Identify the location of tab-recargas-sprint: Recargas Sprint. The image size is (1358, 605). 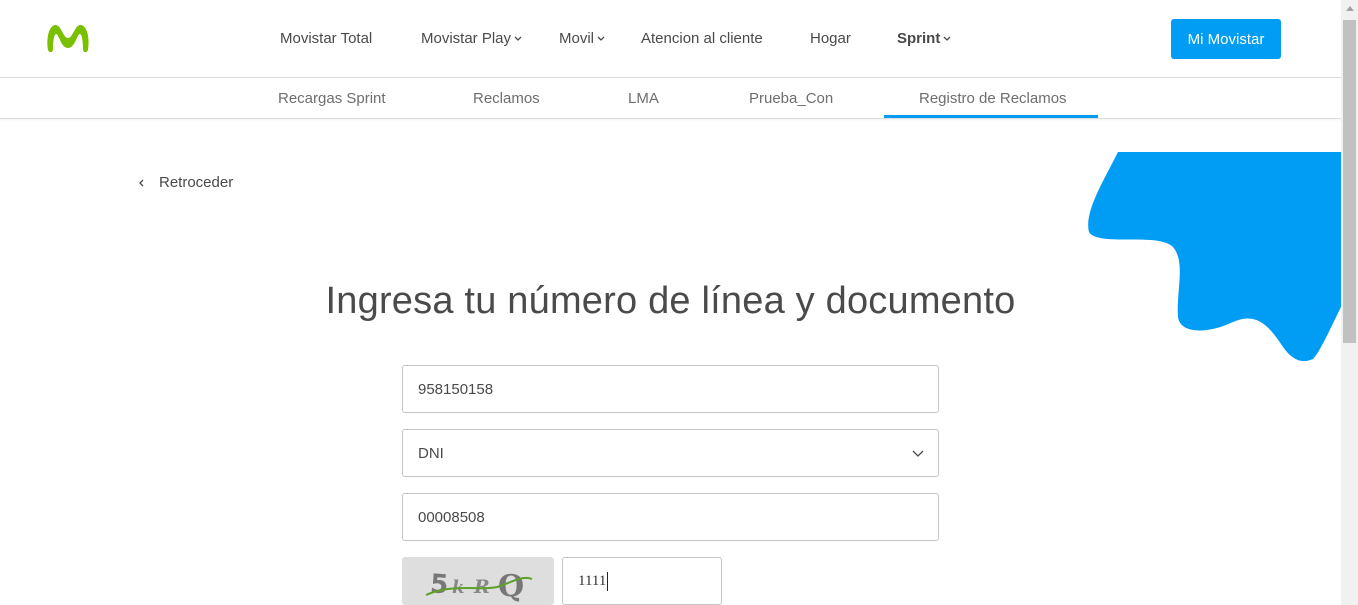
(332, 98).